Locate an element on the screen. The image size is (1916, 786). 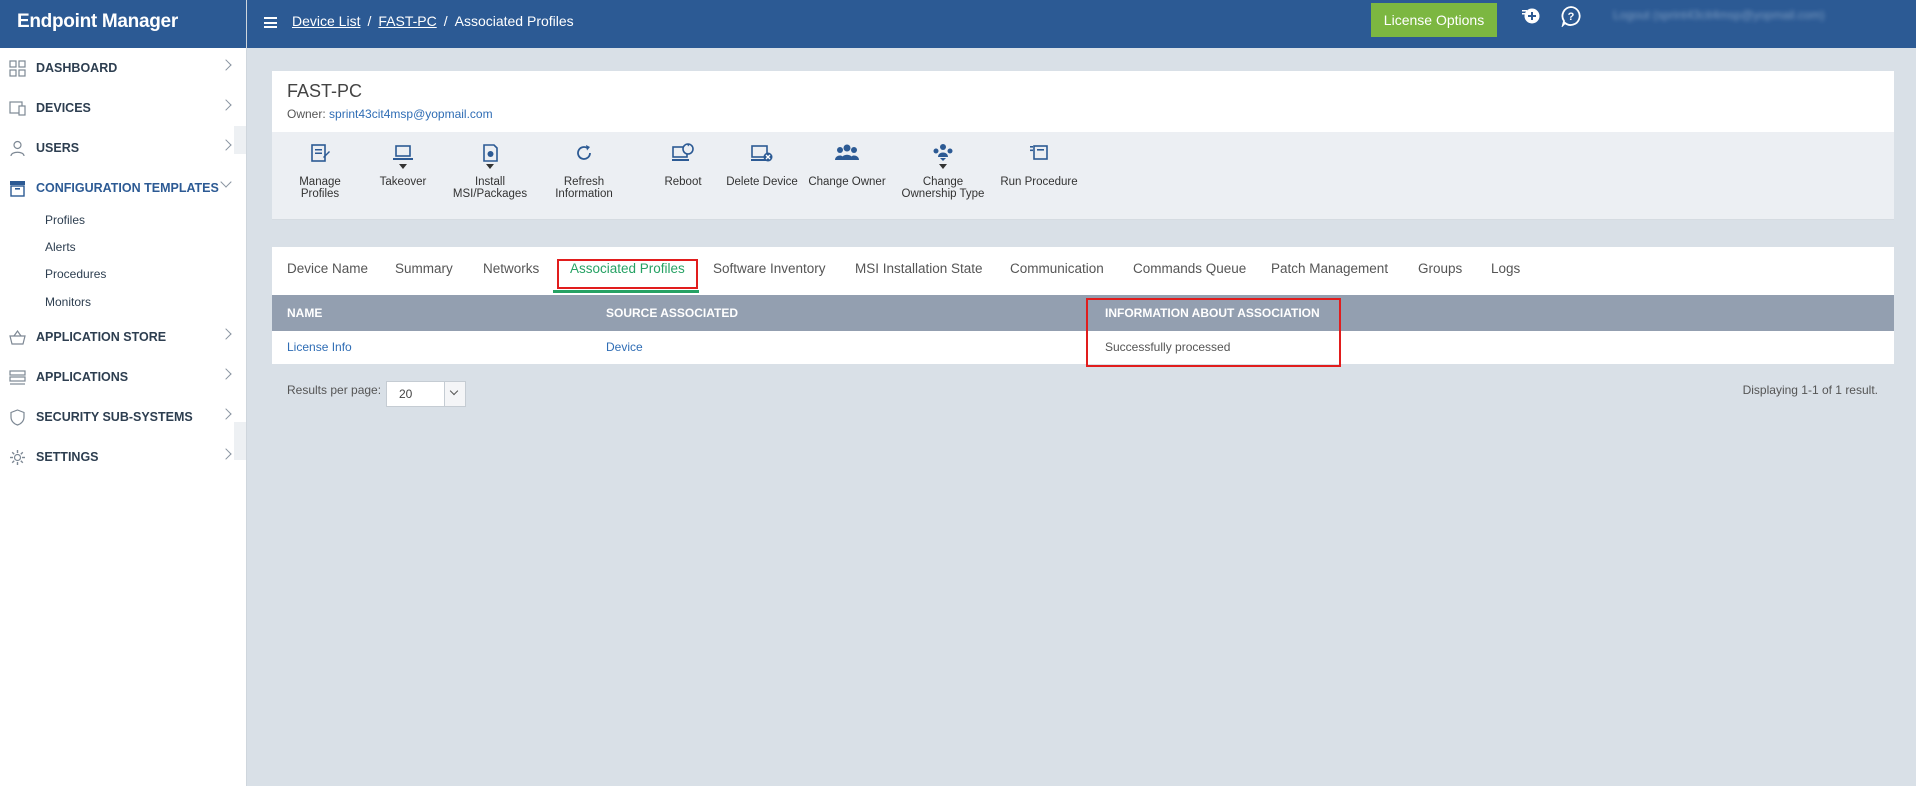
device-owner: Owner: sprint43cit4msp@yopmail.com is located at coordinates (1090, 114).